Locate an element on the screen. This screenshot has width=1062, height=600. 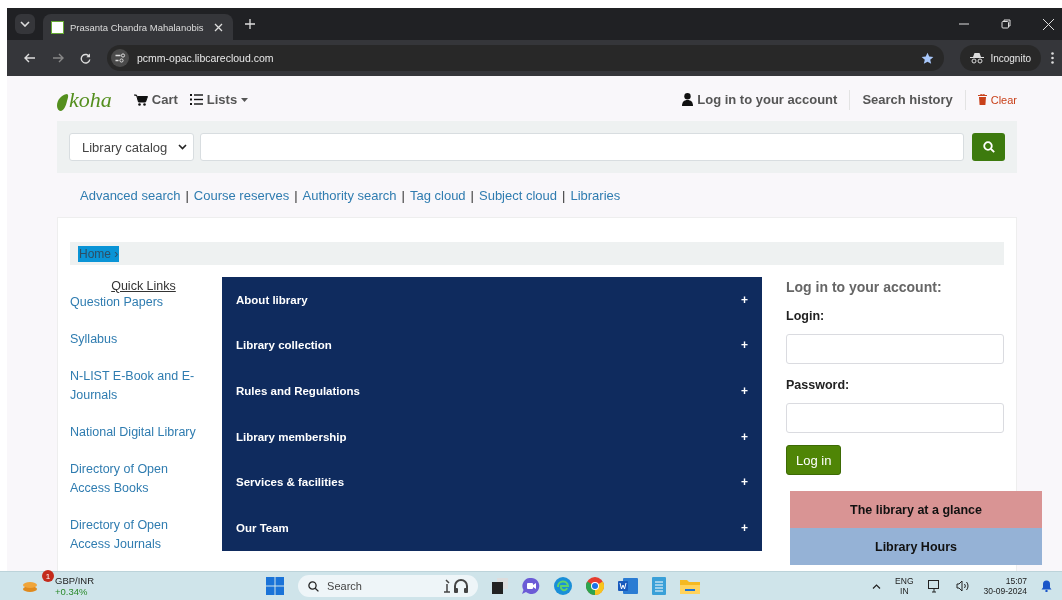
windows-start-icon is located at coordinates (275, 586).